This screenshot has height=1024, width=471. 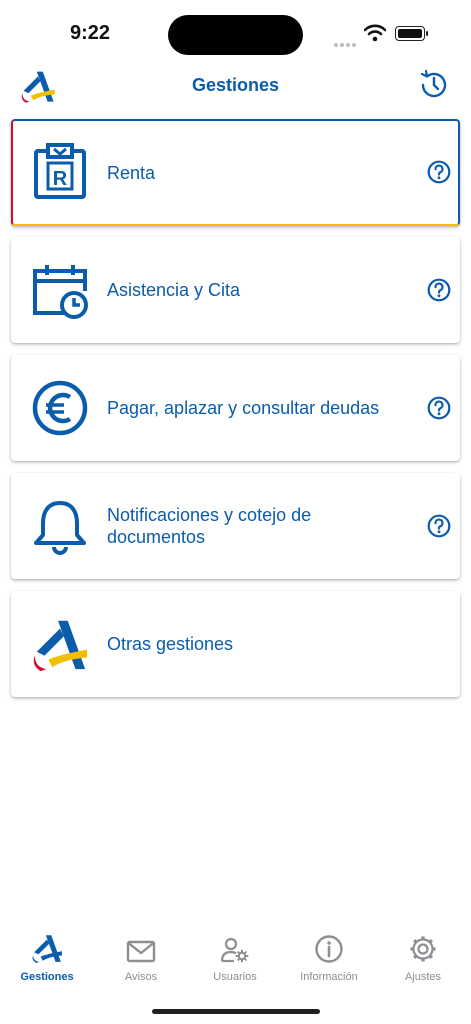 I want to click on card-label-notificaciones: Notificaciones y cotejo de documentos, so click(x=209, y=526).